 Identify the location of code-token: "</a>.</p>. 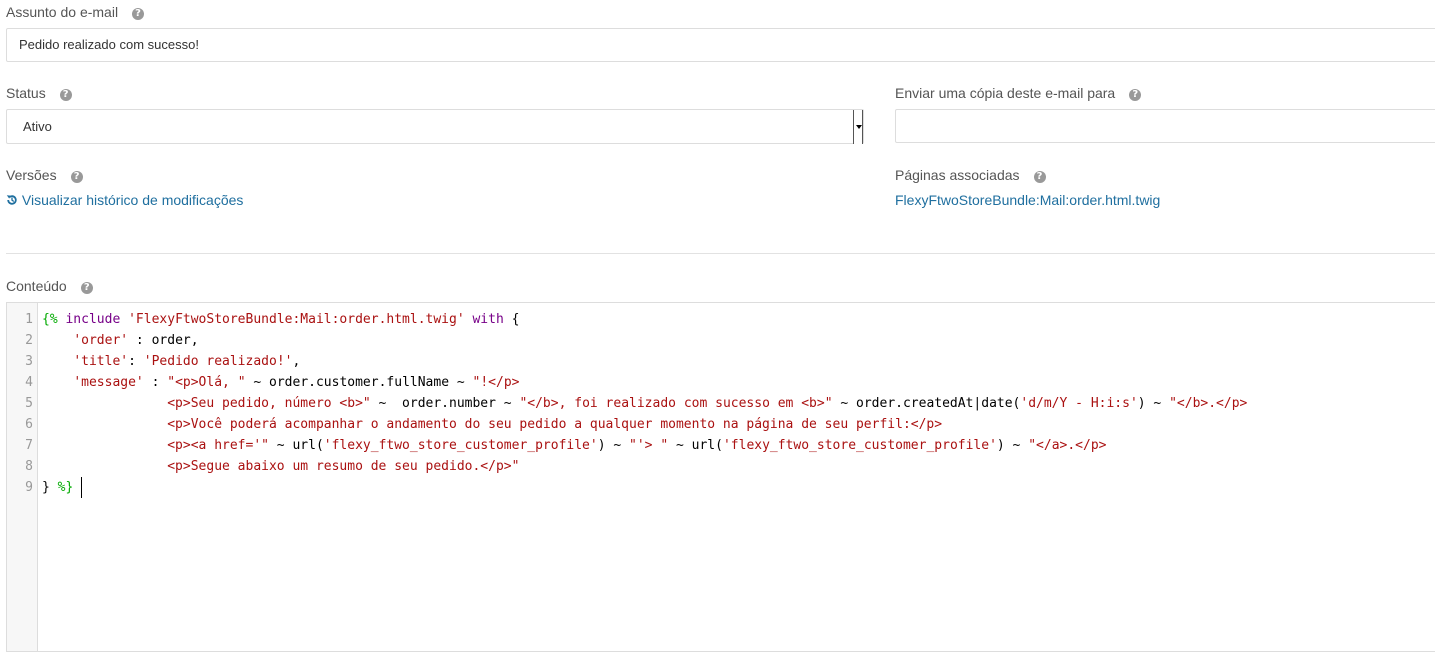
(1067, 445).